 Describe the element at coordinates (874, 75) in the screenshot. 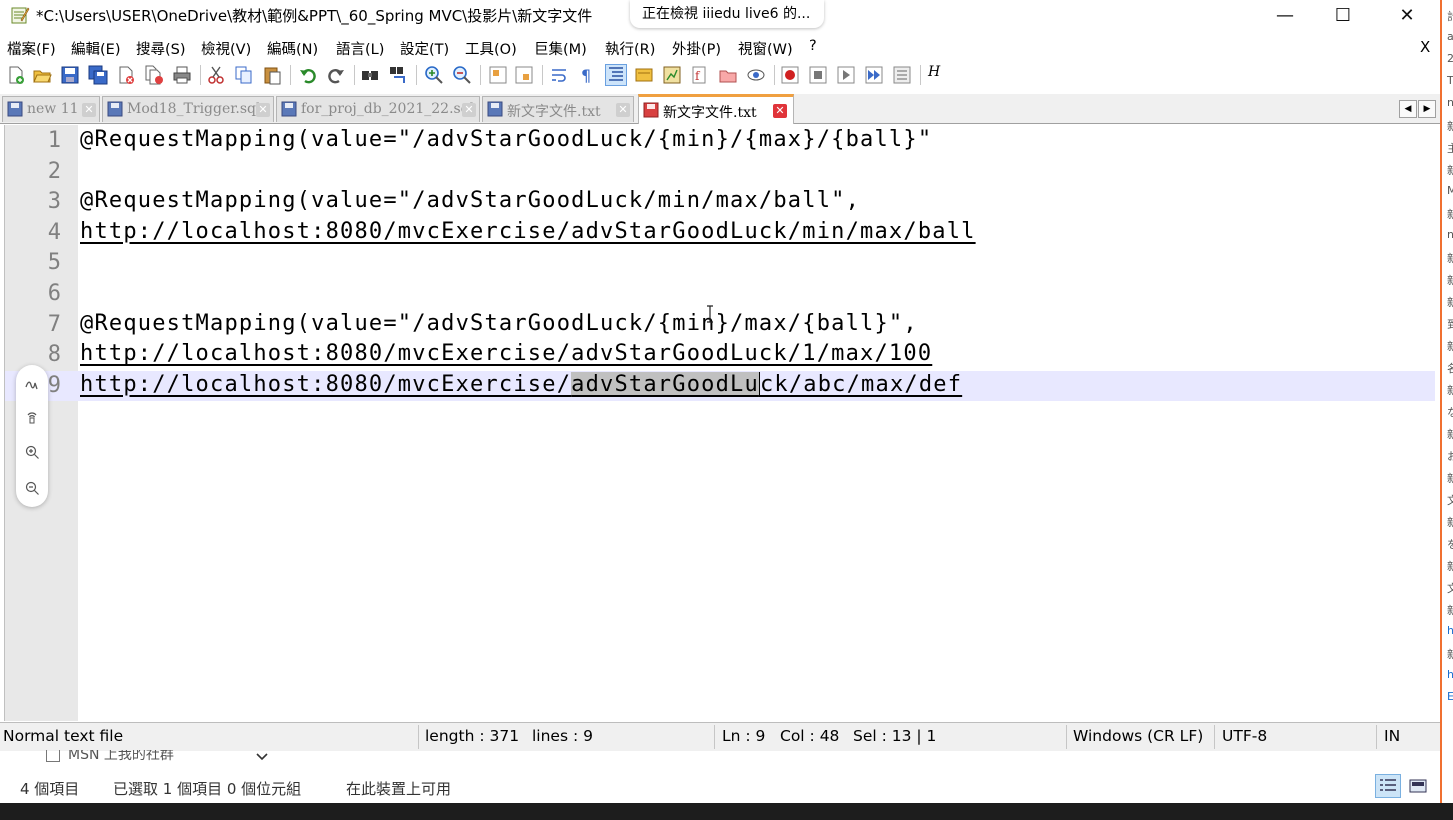

I see `run-macro-multiple-icon` at that location.